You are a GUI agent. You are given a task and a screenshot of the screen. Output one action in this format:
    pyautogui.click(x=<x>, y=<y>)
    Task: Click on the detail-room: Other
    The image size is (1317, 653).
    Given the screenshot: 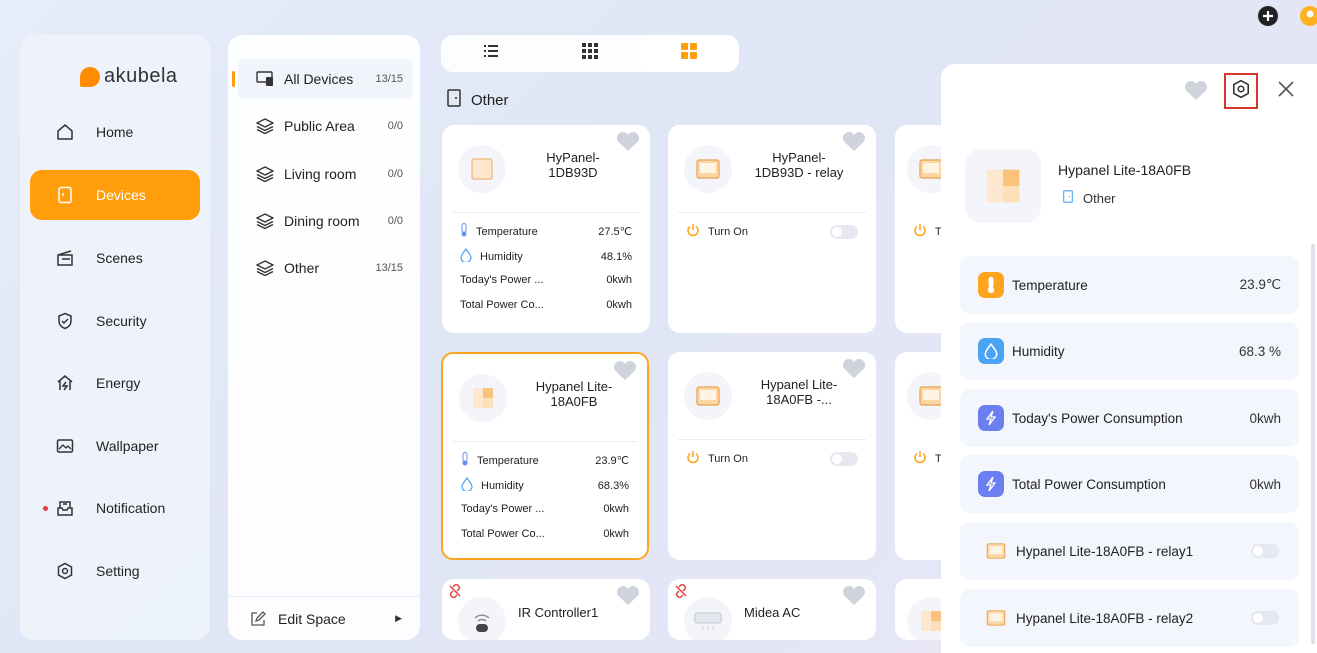 What is the action you would take?
    pyautogui.click(x=1089, y=198)
    